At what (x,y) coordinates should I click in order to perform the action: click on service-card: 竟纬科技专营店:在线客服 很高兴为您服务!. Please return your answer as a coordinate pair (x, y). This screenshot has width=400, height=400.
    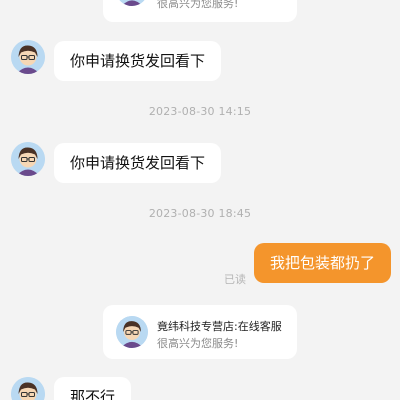
    Looking at the image, I should click on (200, 332).